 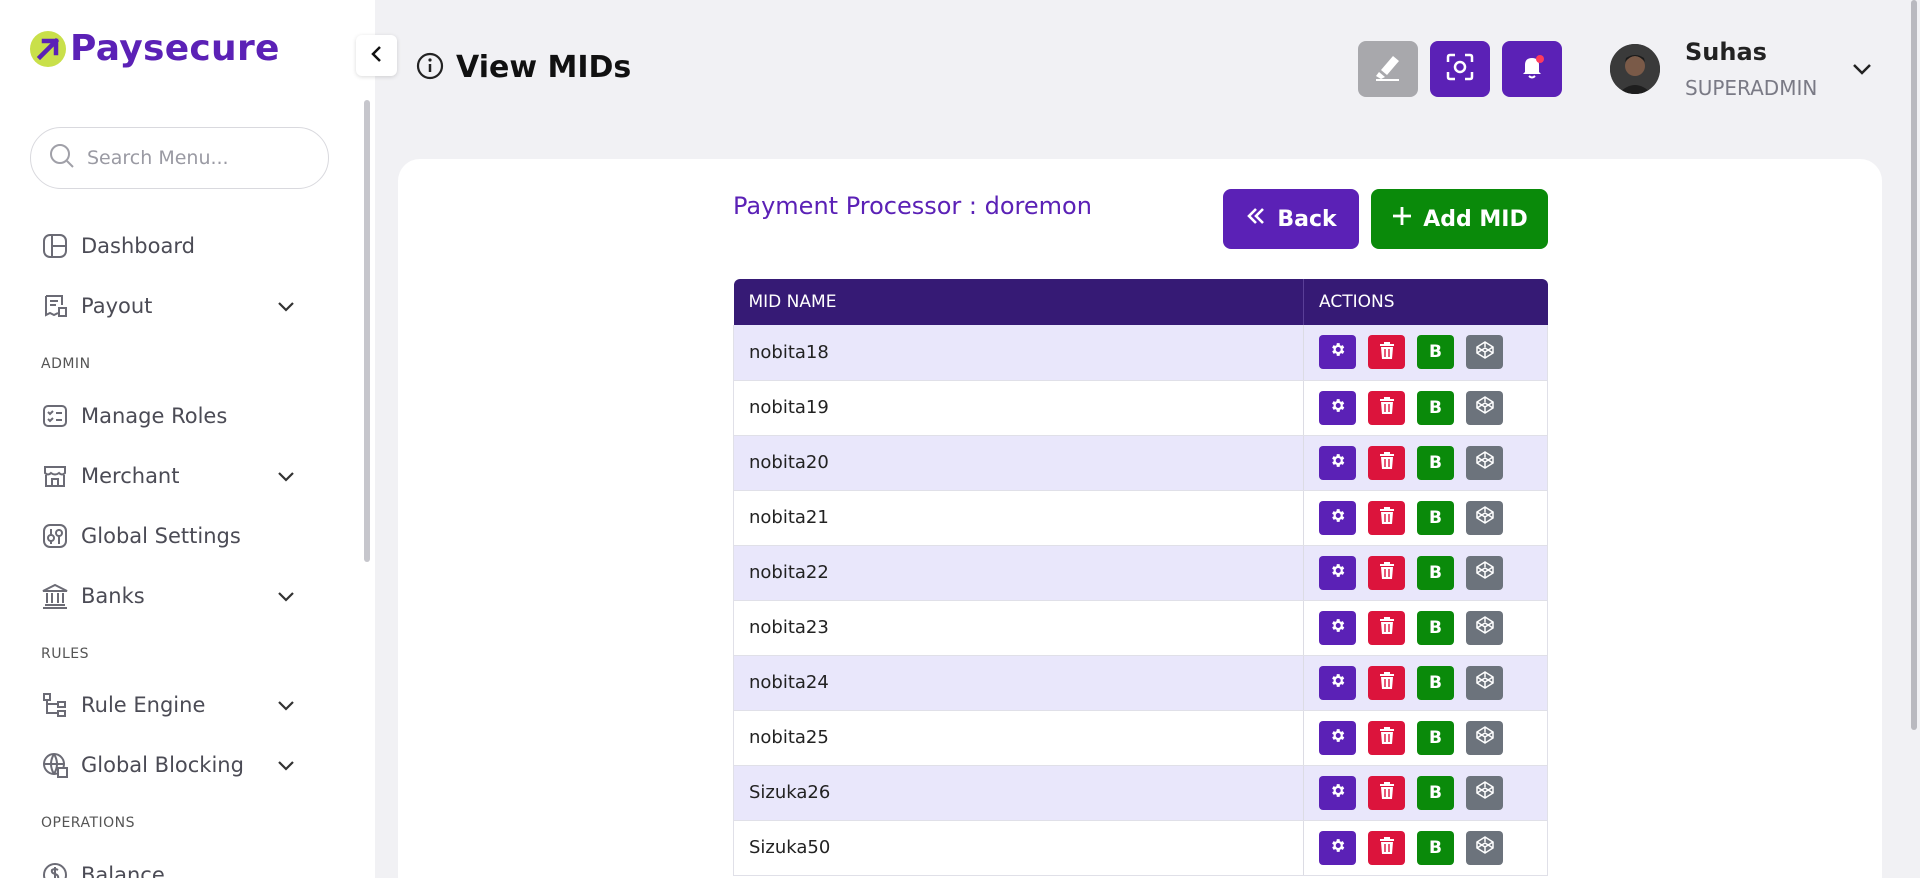 I want to click on mid-name-cell: nobita22, so click(x=1018, y=573).